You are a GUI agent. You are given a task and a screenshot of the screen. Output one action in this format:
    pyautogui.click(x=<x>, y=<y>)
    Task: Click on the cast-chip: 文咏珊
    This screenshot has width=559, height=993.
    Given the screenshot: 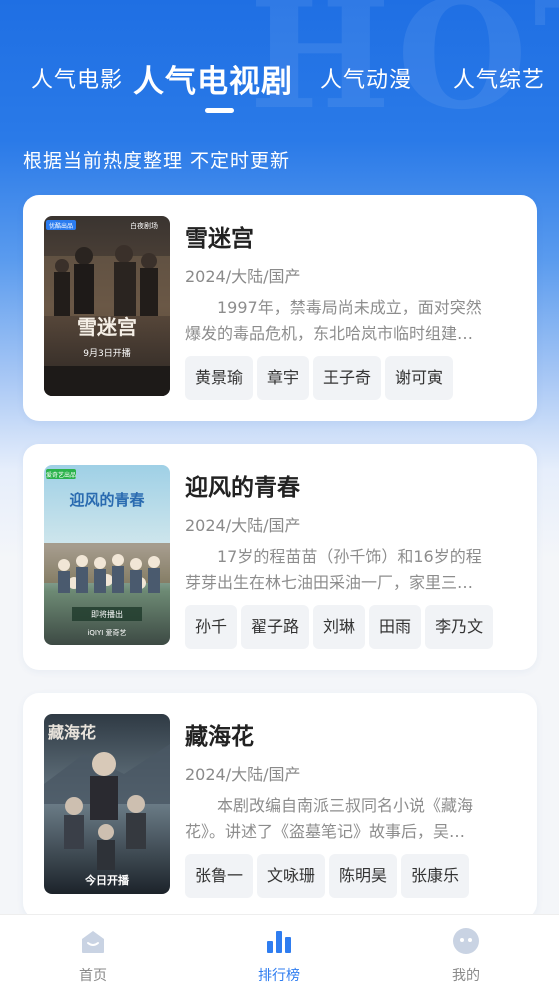 What is the action you would take?
    pyautogui.click(x=291, y=876)
    